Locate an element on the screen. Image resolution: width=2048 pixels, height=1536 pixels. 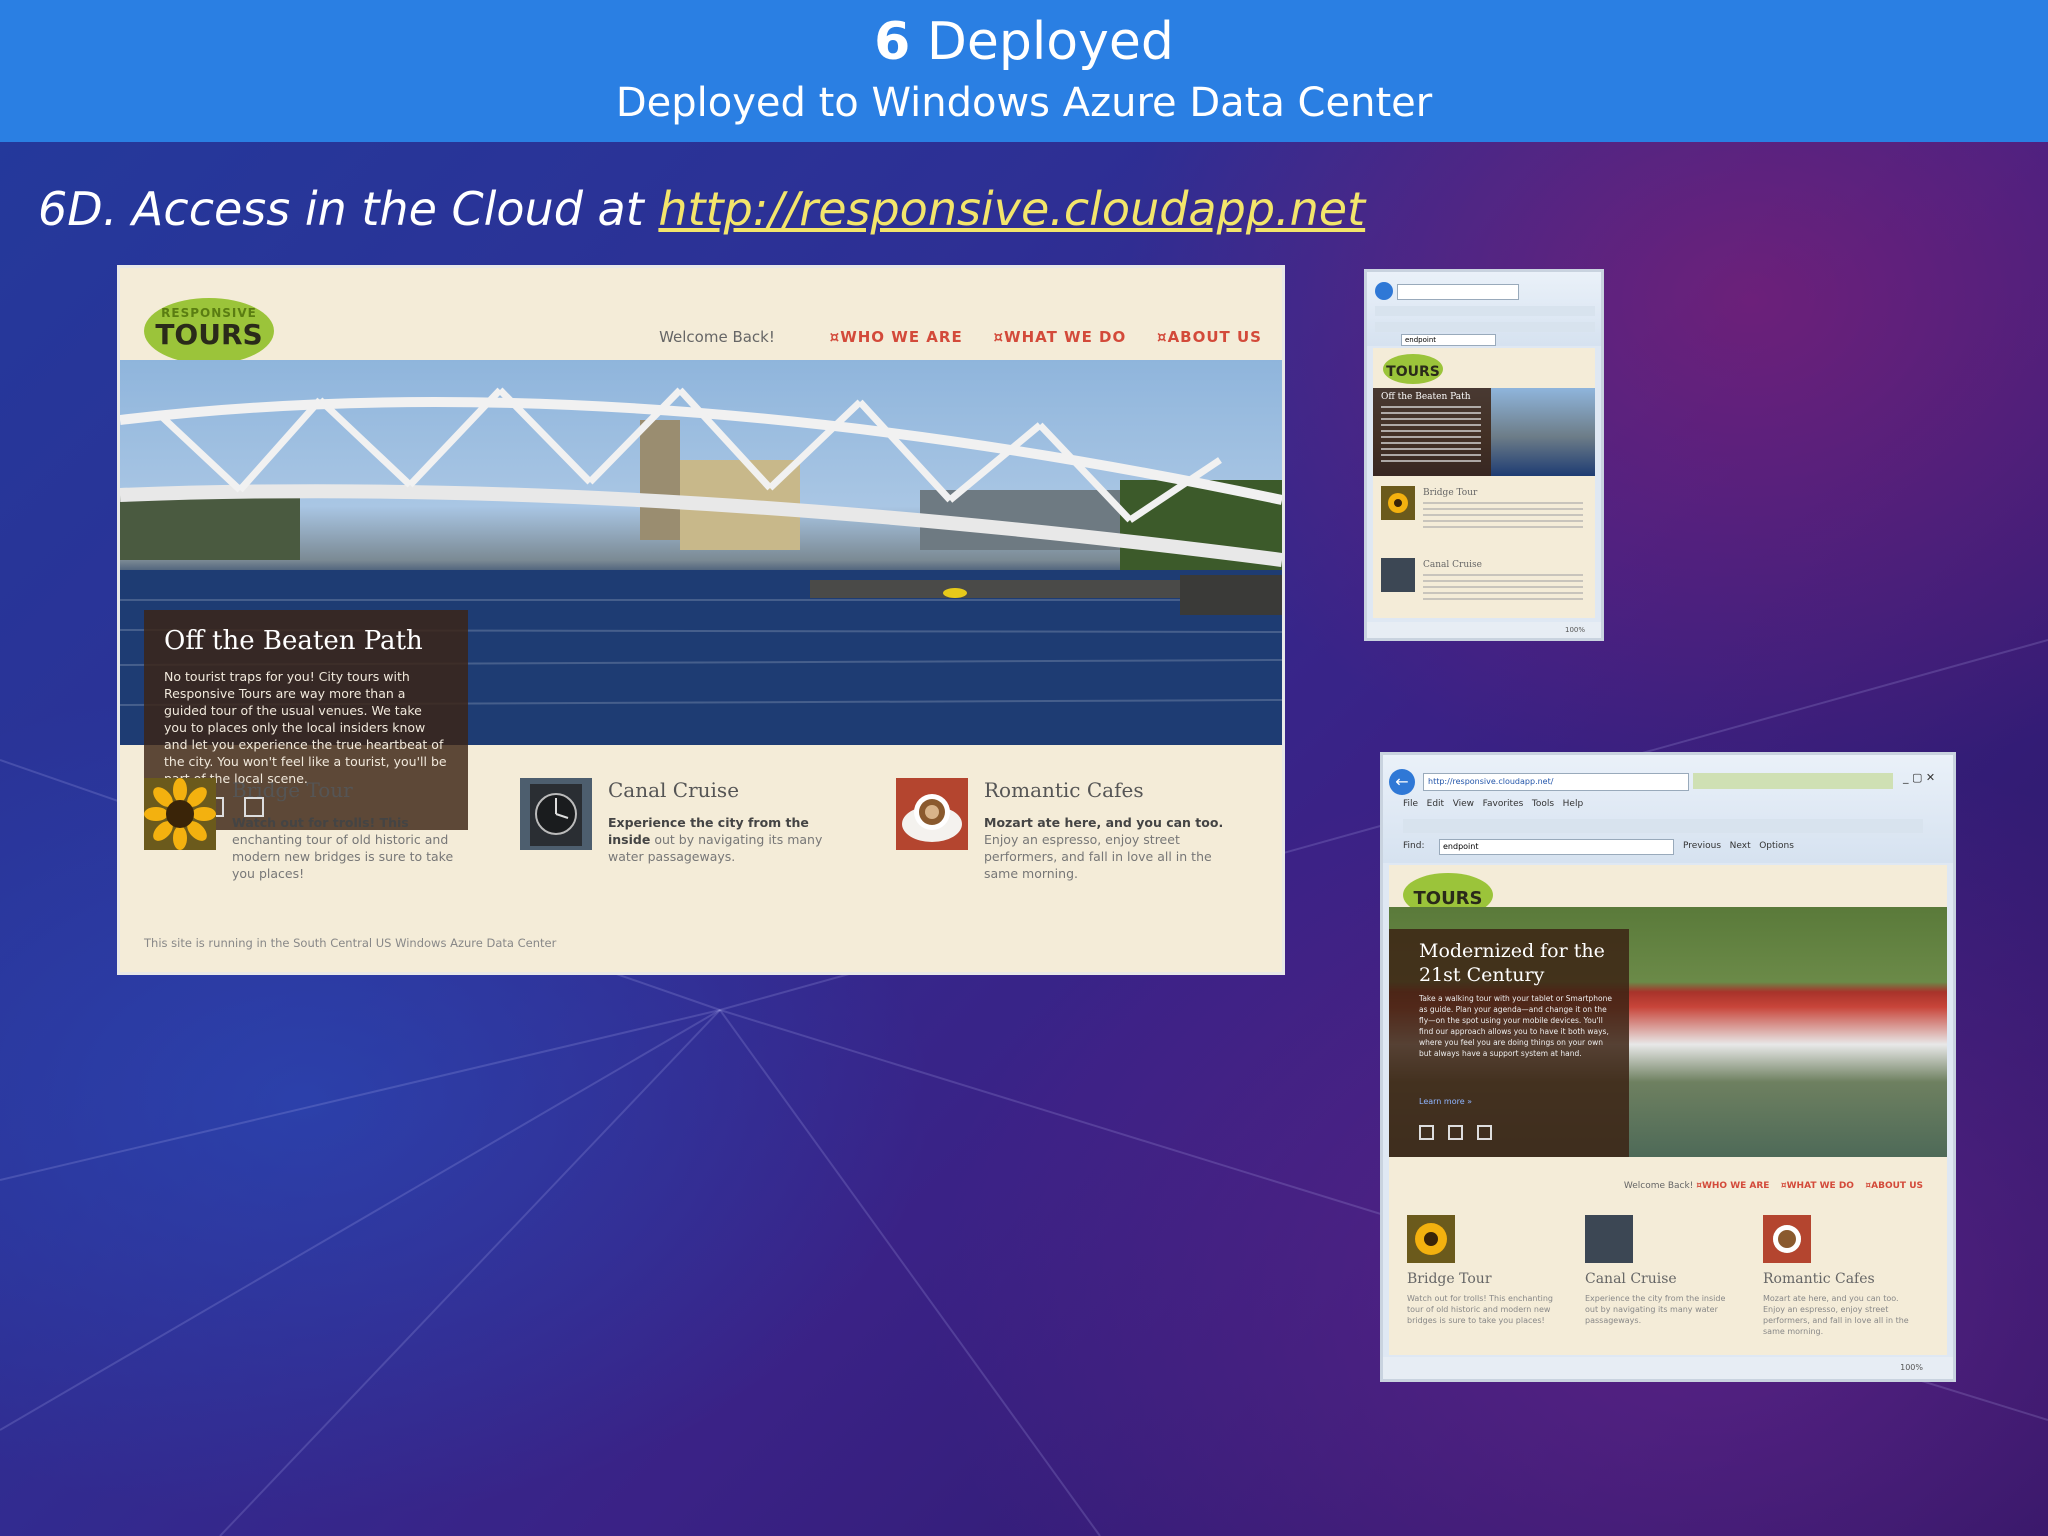
nav-about-us: ¤ABOUT US is located at coordinates (1209, 337).